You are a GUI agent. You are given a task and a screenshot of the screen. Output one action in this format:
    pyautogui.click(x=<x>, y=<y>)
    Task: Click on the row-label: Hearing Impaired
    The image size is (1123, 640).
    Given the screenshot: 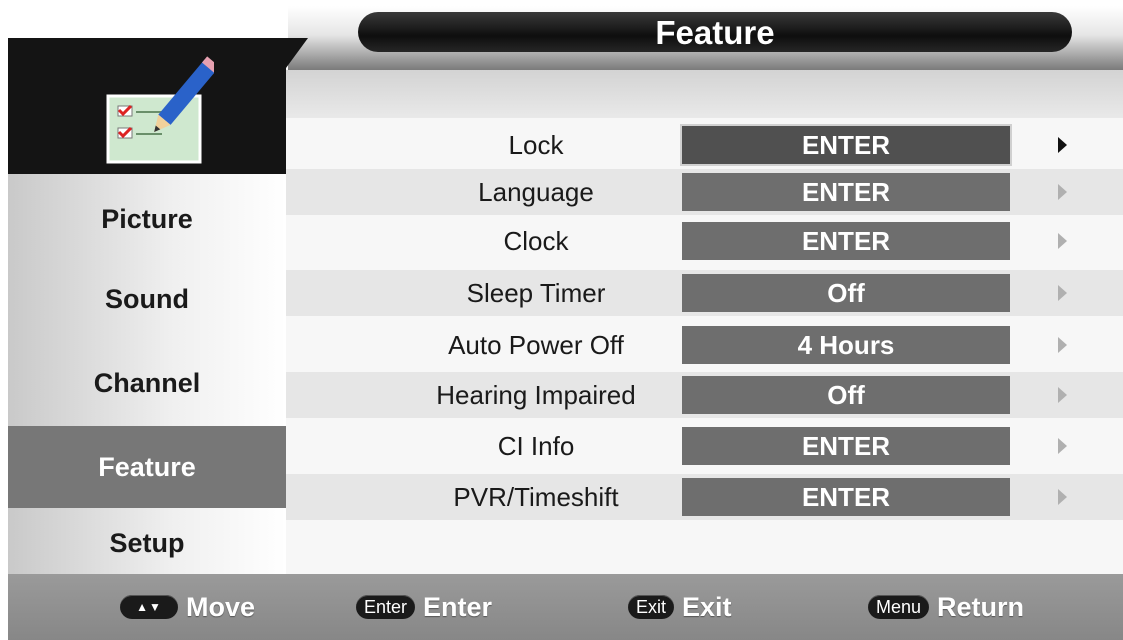 What is the action you would take?
    pyautogui.click(x=536, y=395)
    